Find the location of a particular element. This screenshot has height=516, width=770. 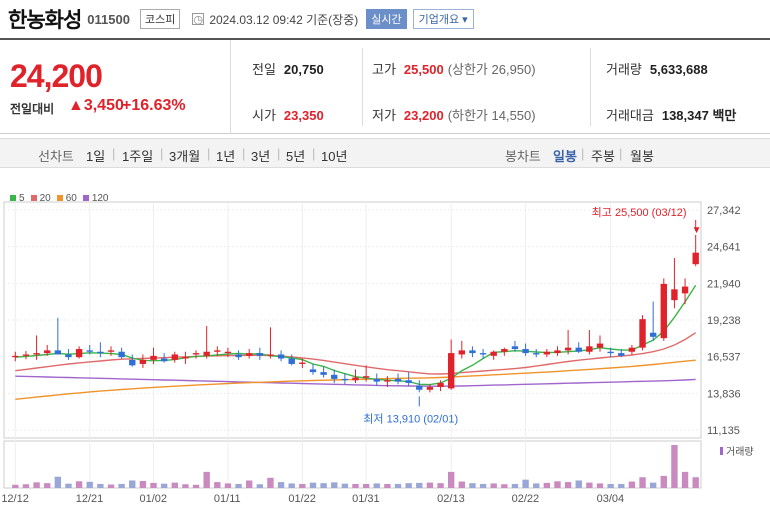

period-5y: 5년 is located at coordinates (295, 155).